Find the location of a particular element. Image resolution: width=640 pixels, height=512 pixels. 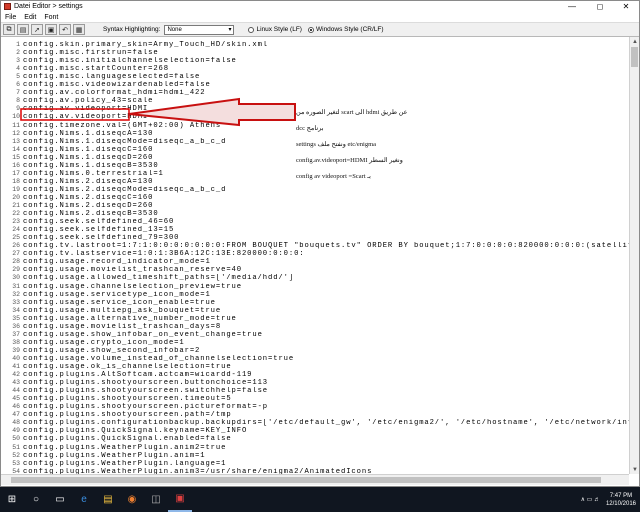

syntax-value: None is located at coordinates (174, 29).